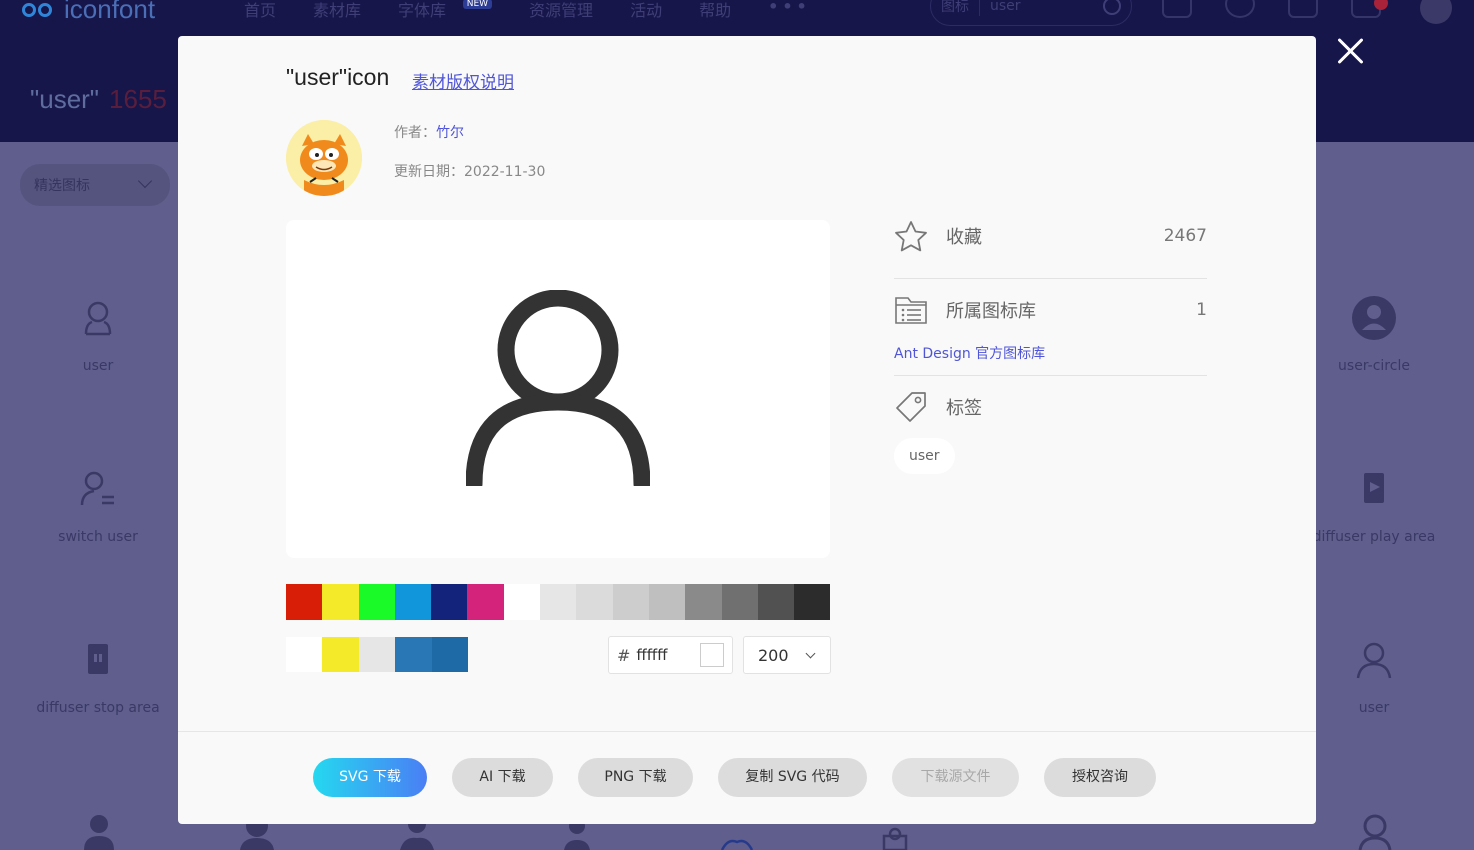  I want to click on author-info: 作者：竹尔, so click(429, 132).